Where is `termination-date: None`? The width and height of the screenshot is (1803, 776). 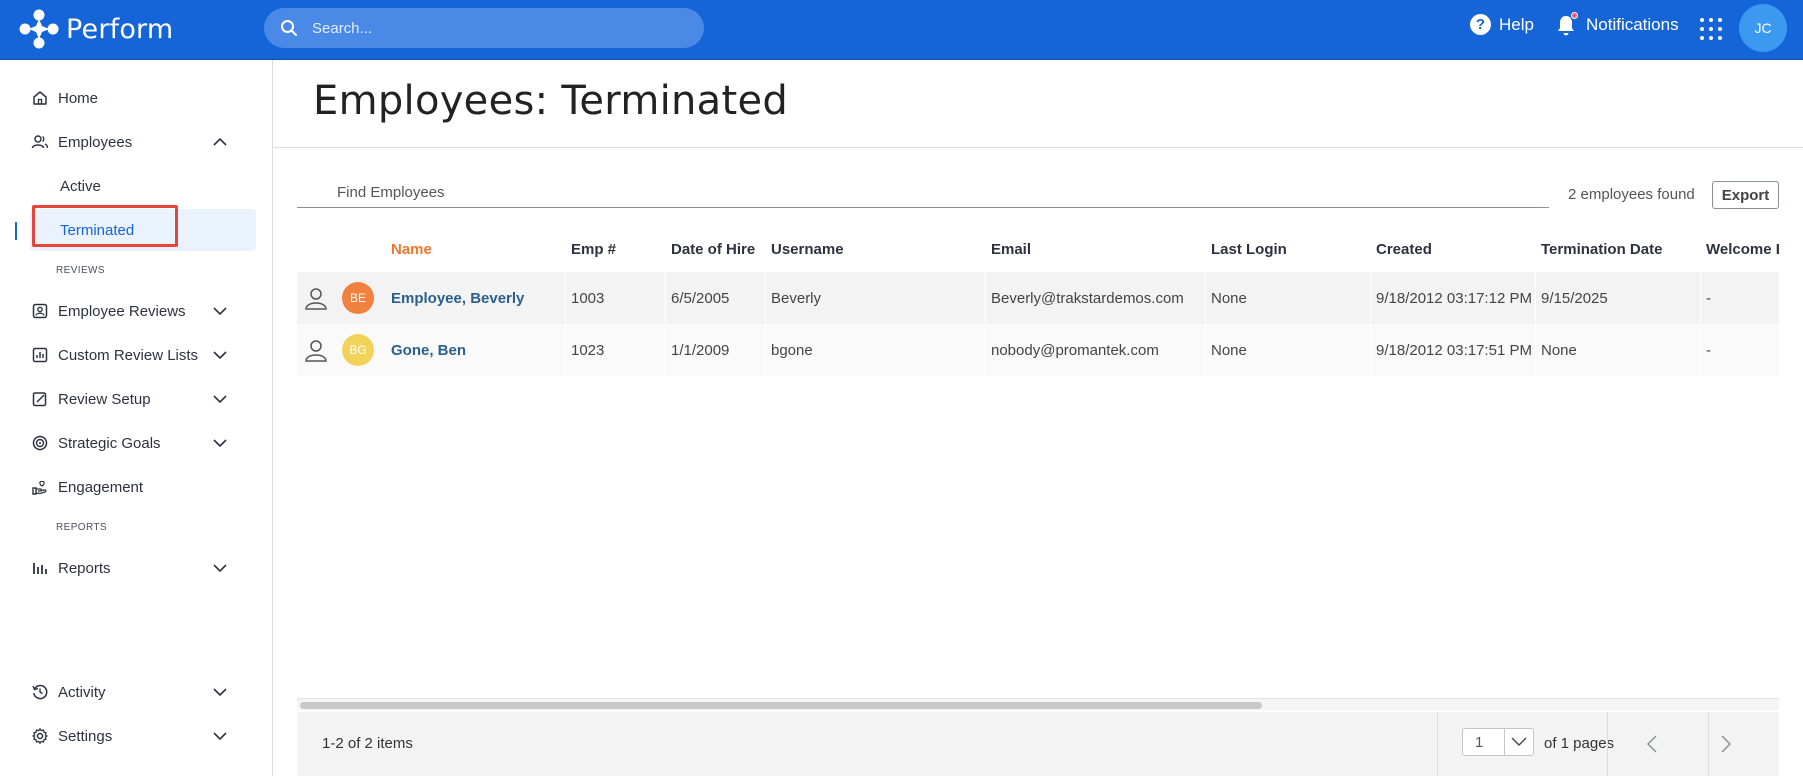
termination-date: None is located at coordinates (1559, 350).